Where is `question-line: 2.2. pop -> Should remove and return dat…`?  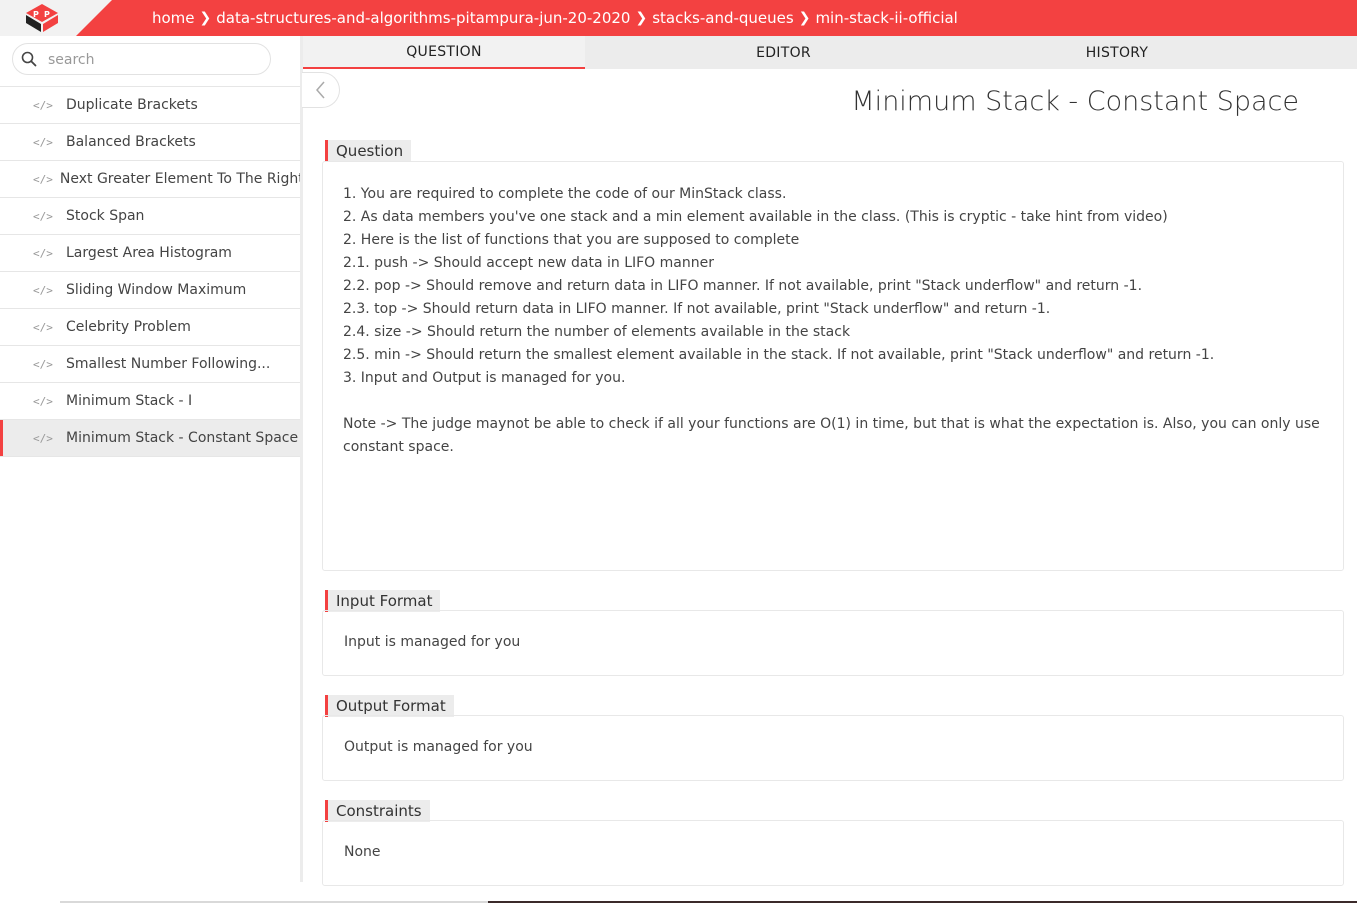
question-line: 2.2. pop -> Should remove and return dat… is located at coordinates (743, 286).